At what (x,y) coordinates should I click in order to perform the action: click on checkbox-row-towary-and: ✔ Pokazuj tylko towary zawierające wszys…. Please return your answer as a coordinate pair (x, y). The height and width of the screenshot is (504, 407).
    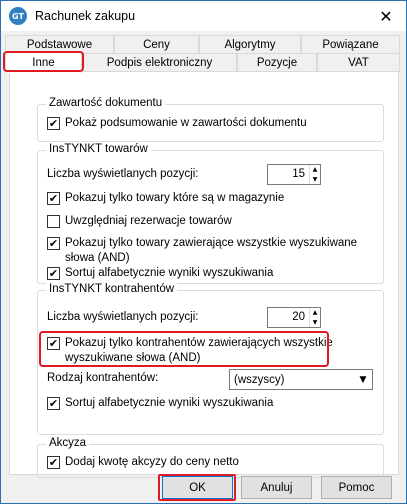
    Looking at the image, I should click on (202, 251).